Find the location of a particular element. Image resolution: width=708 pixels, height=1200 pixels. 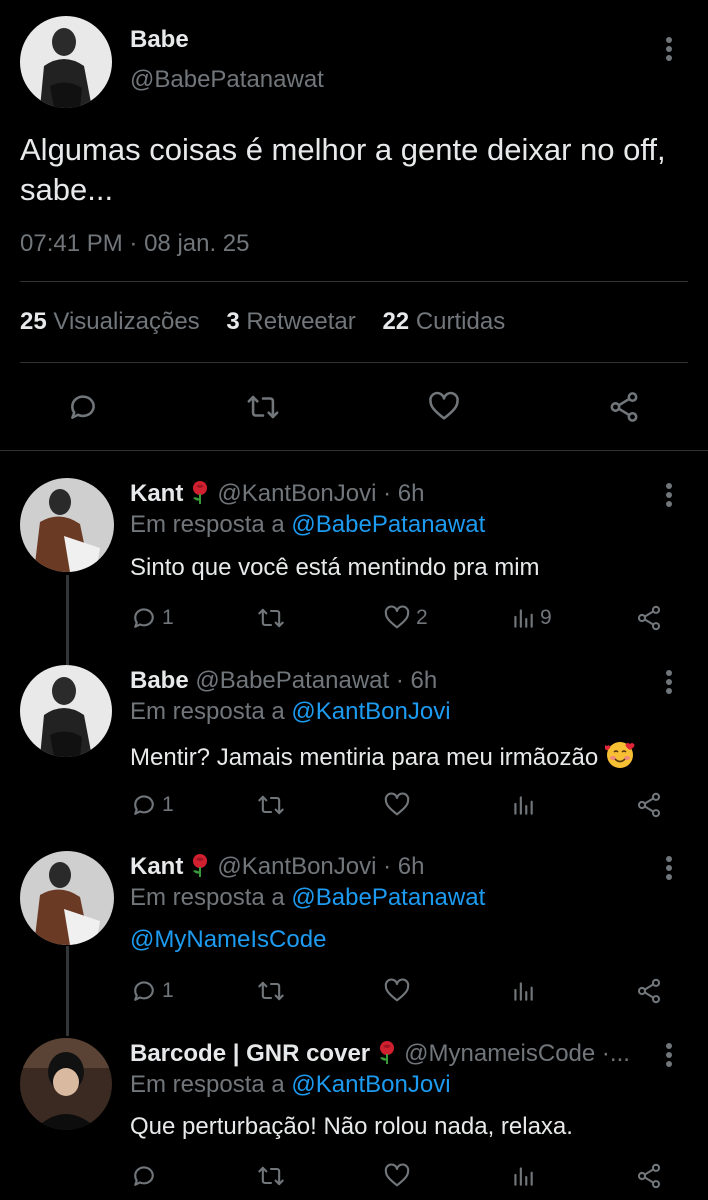

retweets-label: Retweetar is located at coordinates (301, 321).